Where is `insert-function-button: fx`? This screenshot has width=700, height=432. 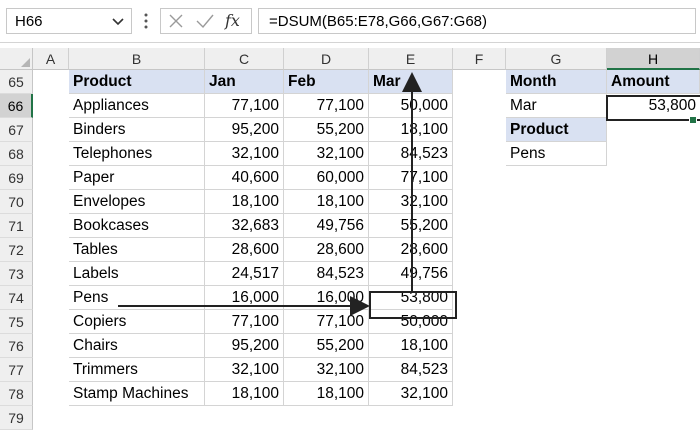 insert-function-button: fx is located at coordinates (232, 20).